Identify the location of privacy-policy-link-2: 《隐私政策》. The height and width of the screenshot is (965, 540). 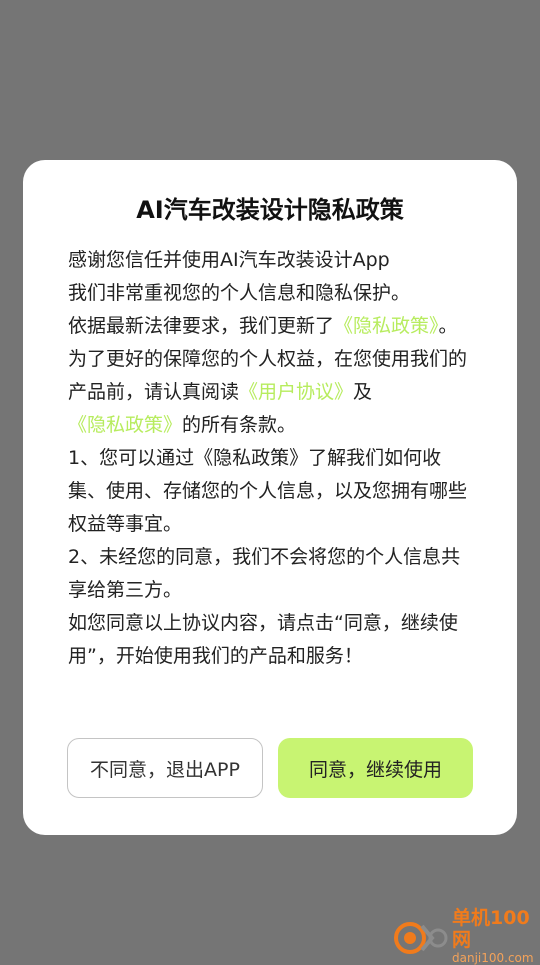
(125, 425).